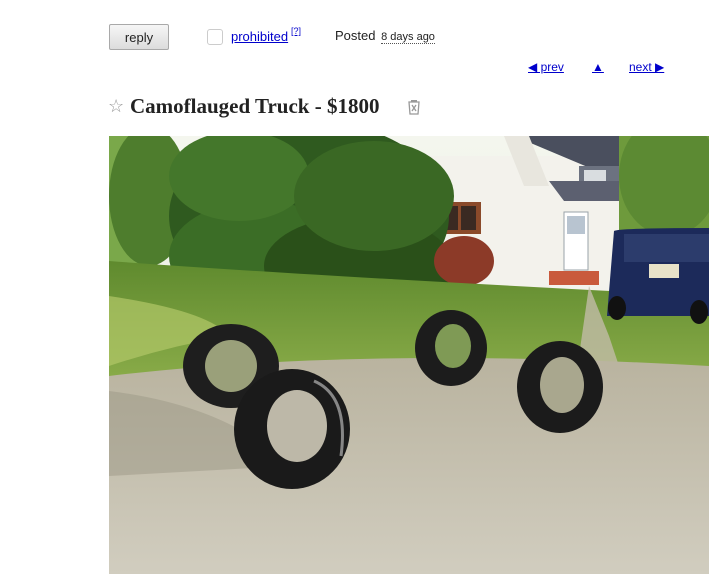 The image size is (724, 574). I want to click on prohibited-help-link: [?], so click(296, 31).